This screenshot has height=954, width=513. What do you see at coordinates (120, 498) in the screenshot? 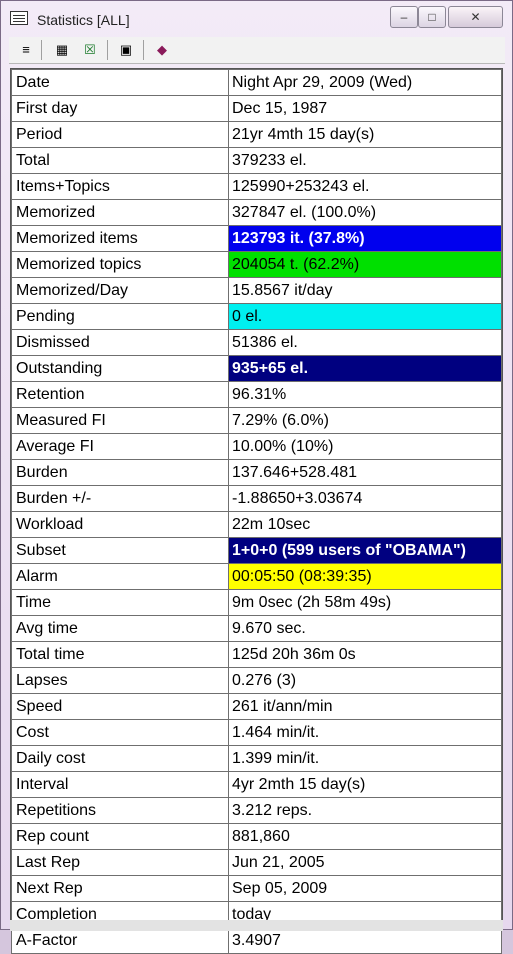
I see `stat-label: Burden +/-` at bounding box center [120, 498].